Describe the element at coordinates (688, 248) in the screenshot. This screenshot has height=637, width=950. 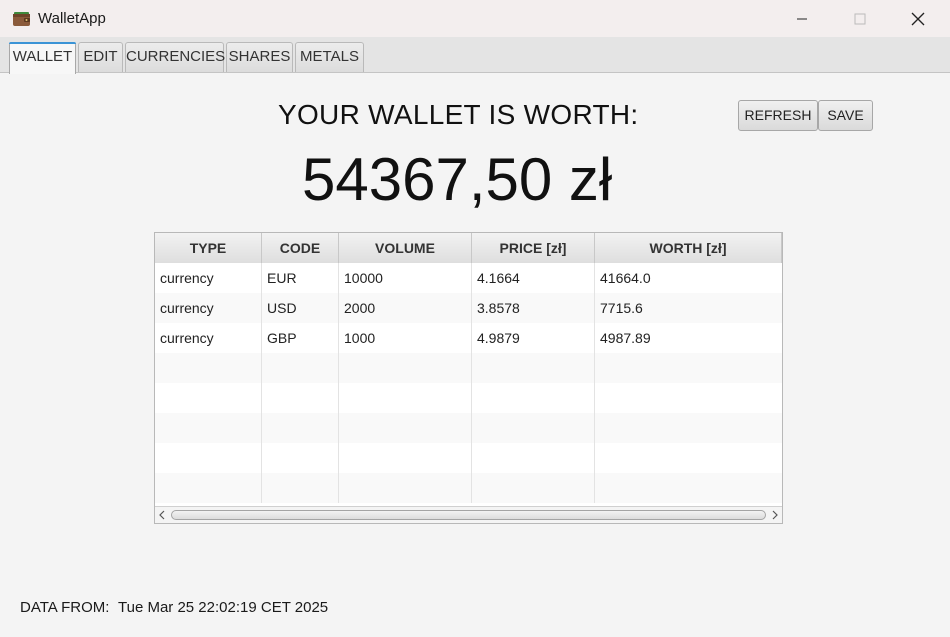
I see `column-header-worth: WORTH [zł]` at that location.